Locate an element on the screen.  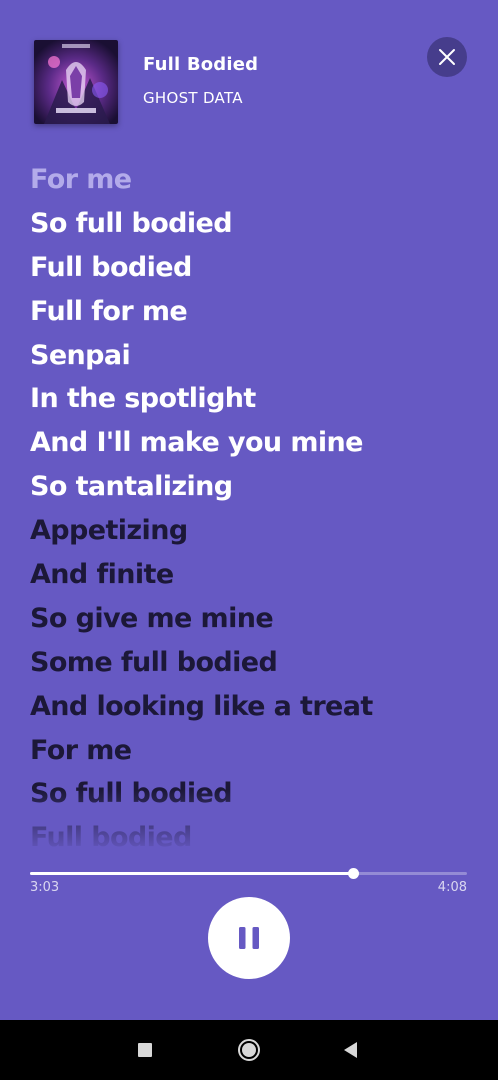
close-button is located at coordinates (447, 57).